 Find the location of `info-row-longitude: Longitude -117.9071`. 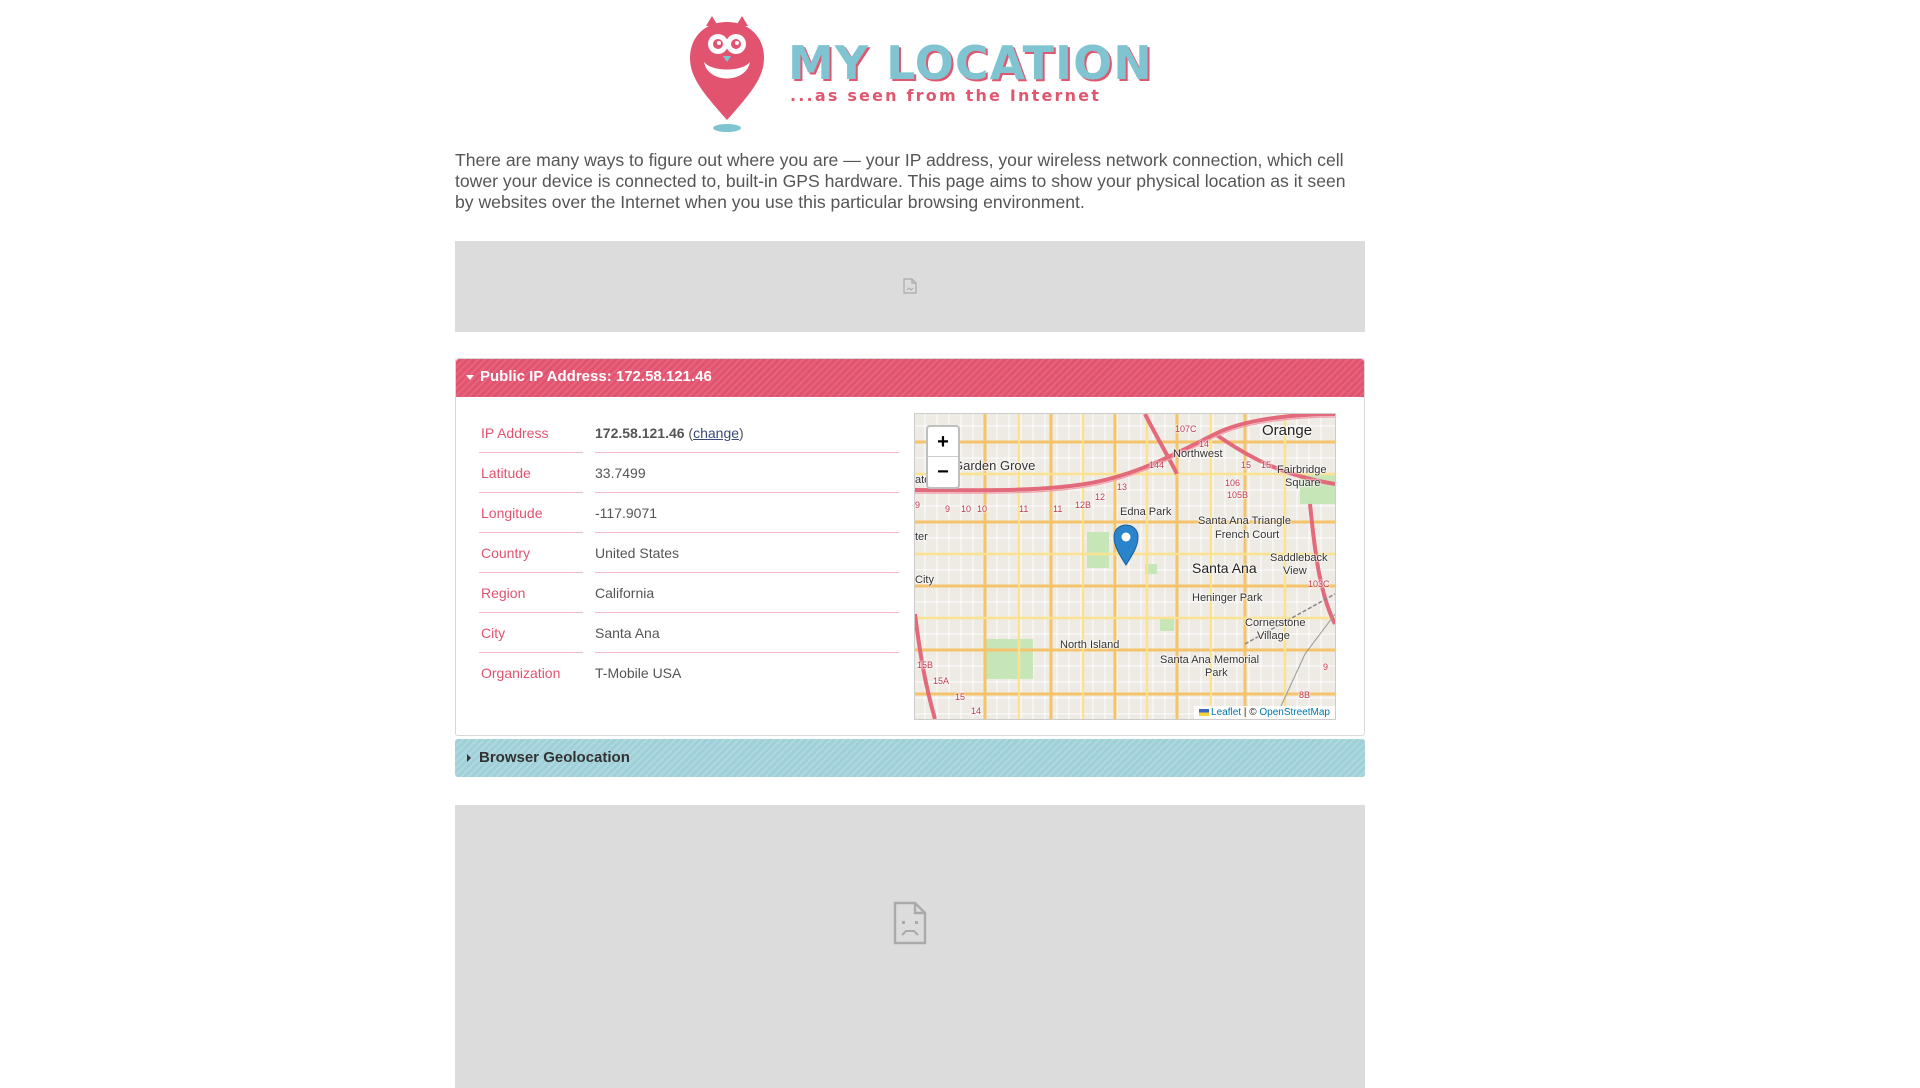

info-row-longitude: Longitude -117.9071 is located at coordinates (689, 513).